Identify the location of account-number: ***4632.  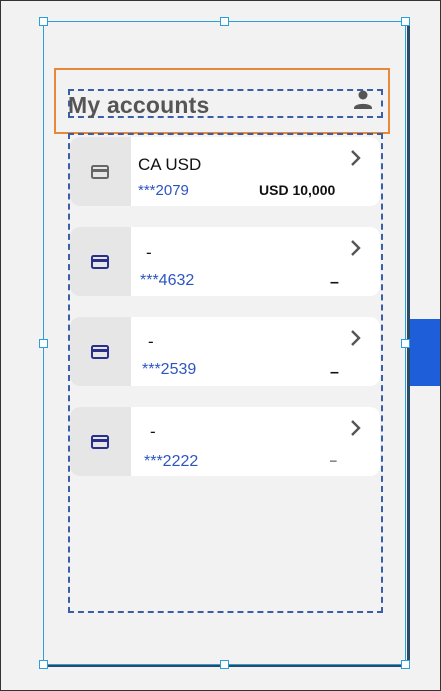
(167, 280).